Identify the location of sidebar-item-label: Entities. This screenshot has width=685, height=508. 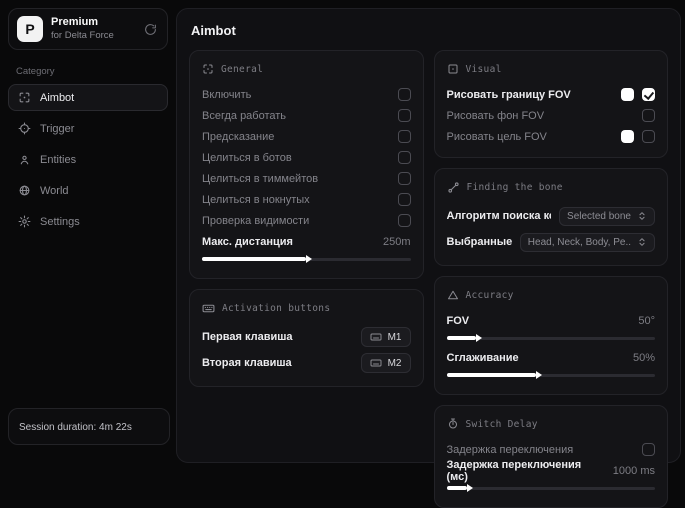
(58, 159).